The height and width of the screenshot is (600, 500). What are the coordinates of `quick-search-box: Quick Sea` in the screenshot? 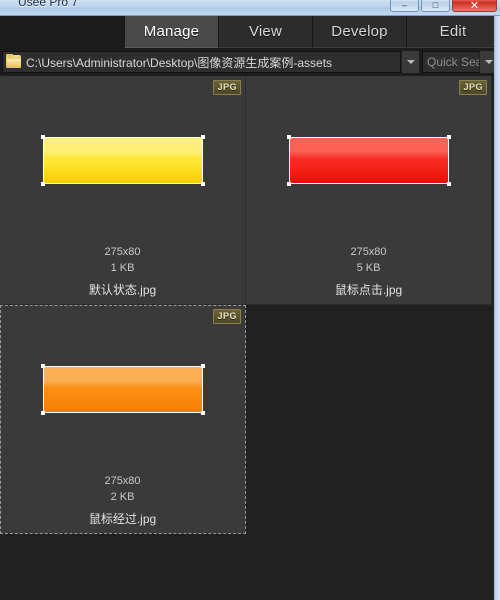 It's located at (460, 62).